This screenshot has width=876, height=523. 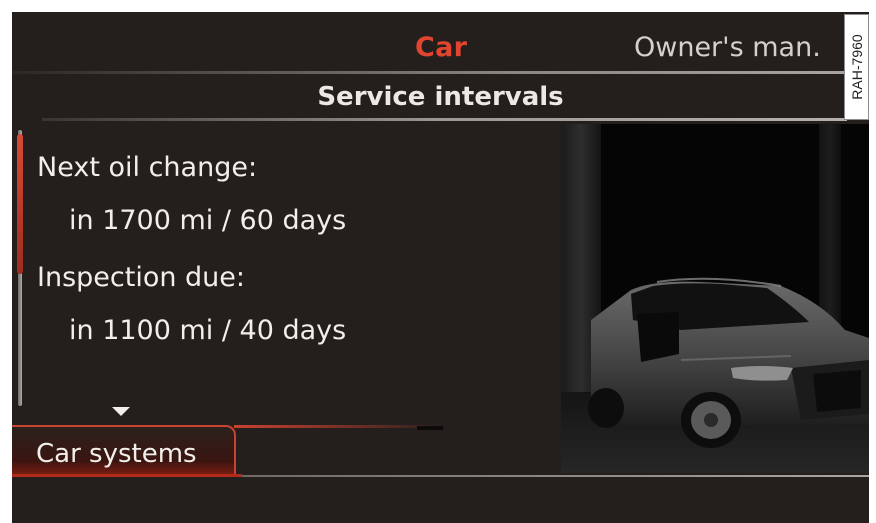 I want to click on reference-code-text: RAH-7960, so click(x=856, y=67).